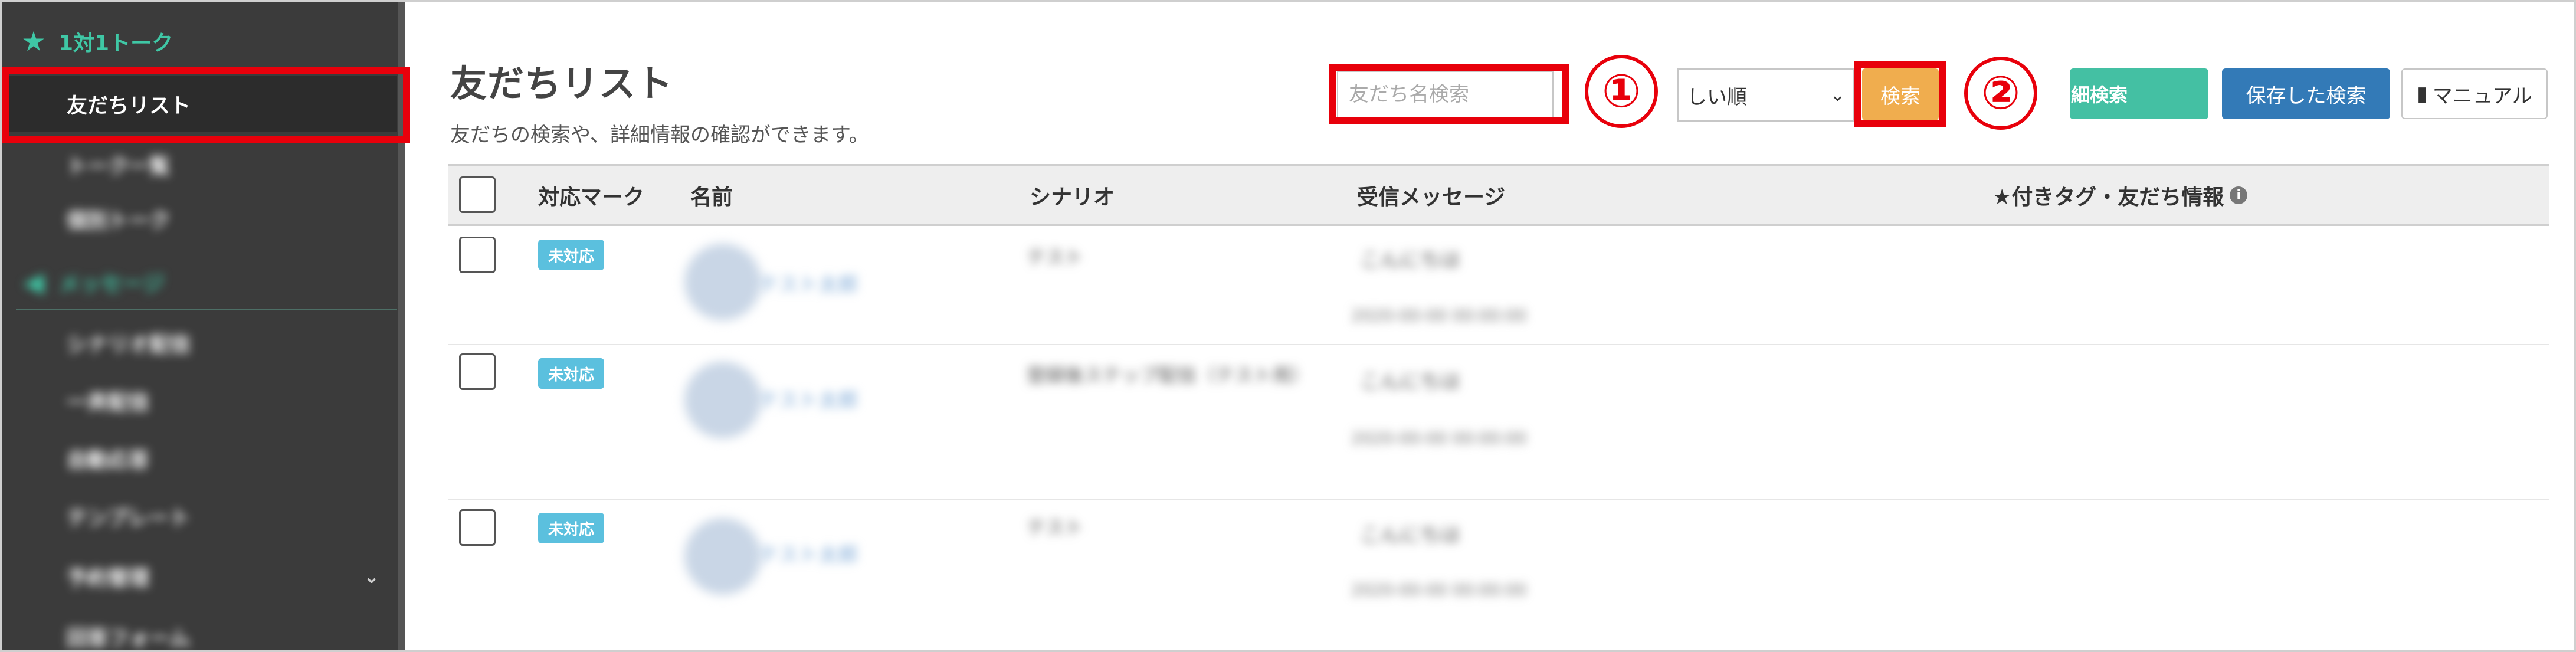 Image resolution: width=2576 pixels, height=652 pixels. I want to click on sidebar-divider, so click(206, 310).